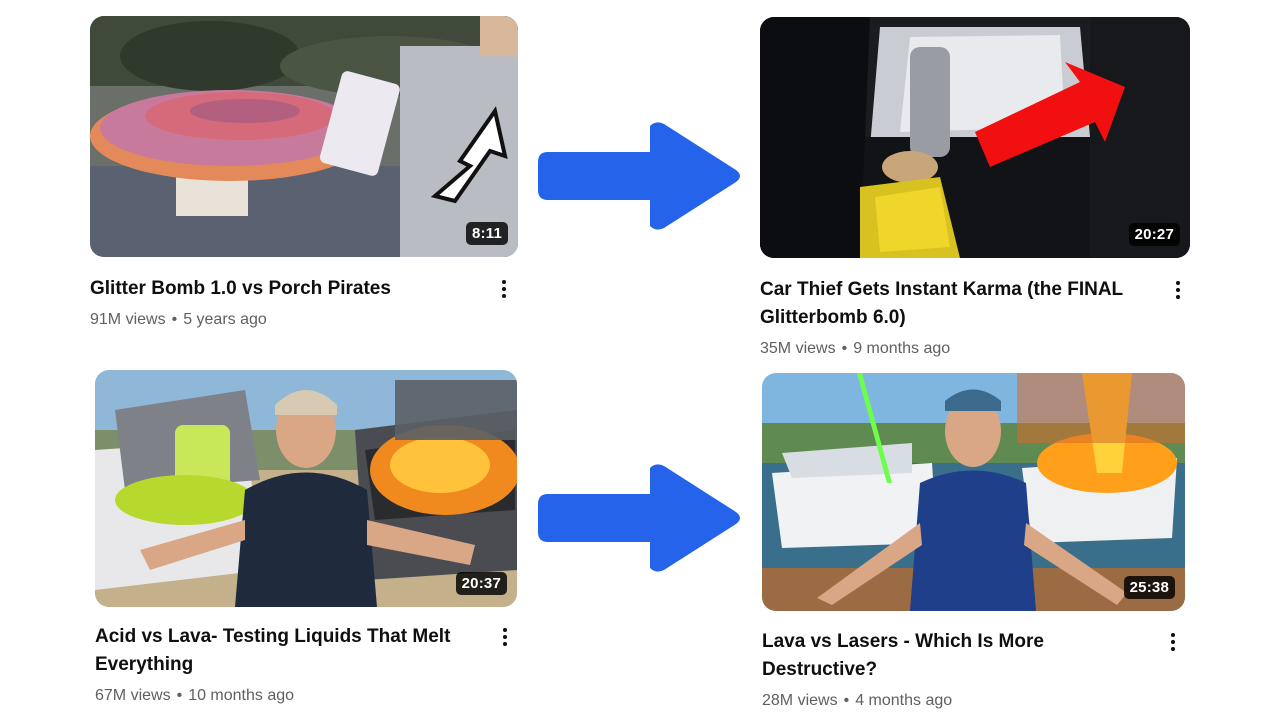  I want to click on view-count: 67M views, so click(133, 695).